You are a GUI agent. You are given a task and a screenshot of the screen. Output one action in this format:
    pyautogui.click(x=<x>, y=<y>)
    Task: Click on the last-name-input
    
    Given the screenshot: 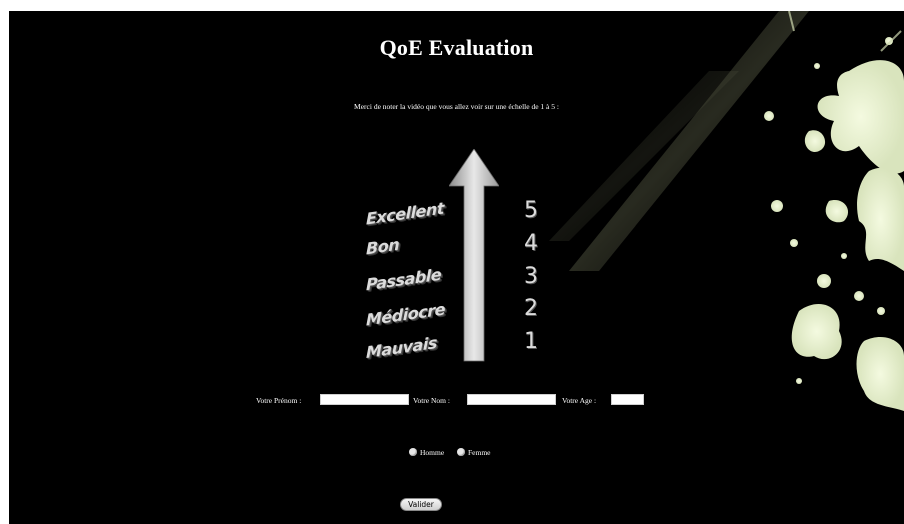 What is the action you would take?
    pyautogui.click(x=511, y=399)
    